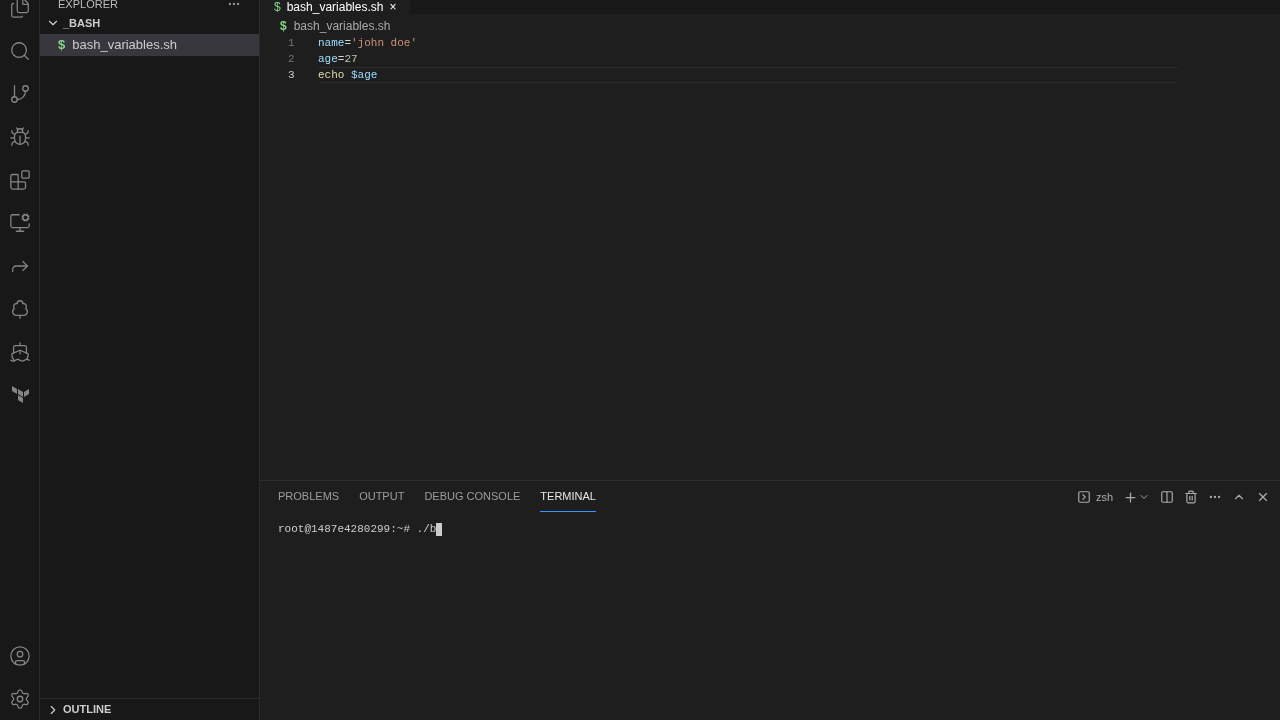  What do you see at coordinates (19, 179) in the screenshot?
I see `extensions-icon` at bounding box center [19, 179].